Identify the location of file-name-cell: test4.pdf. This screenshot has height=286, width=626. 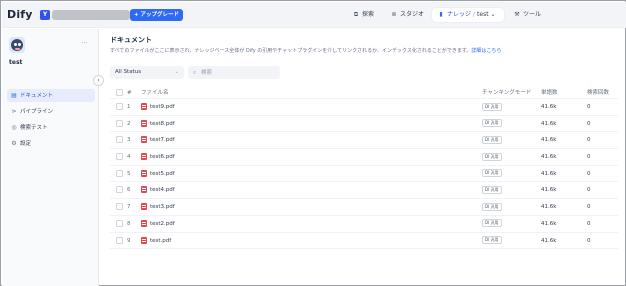
(158, 190).